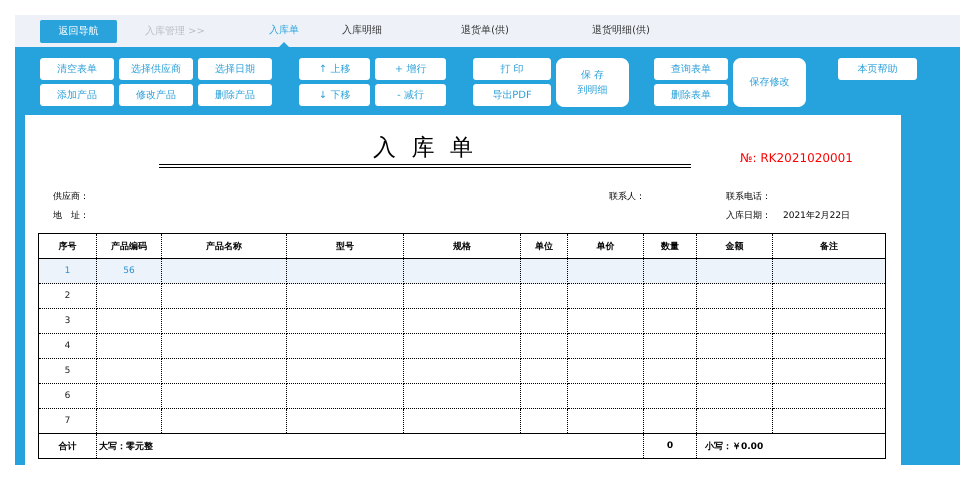 This screenshot has height=480, width=974. Describe the element at coordinates (410, 69) in the screenshot. I see `toolbar-button: + 增行` at that location.